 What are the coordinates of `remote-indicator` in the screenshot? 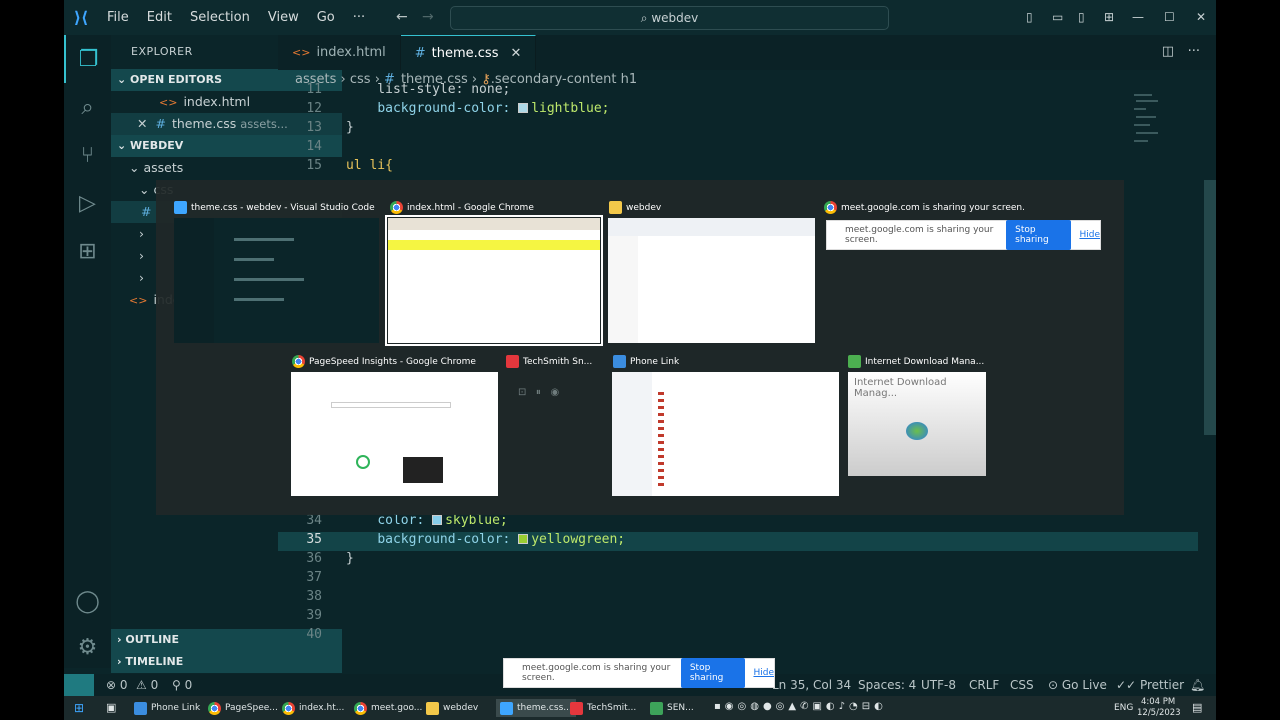 It's located at (79, 685).